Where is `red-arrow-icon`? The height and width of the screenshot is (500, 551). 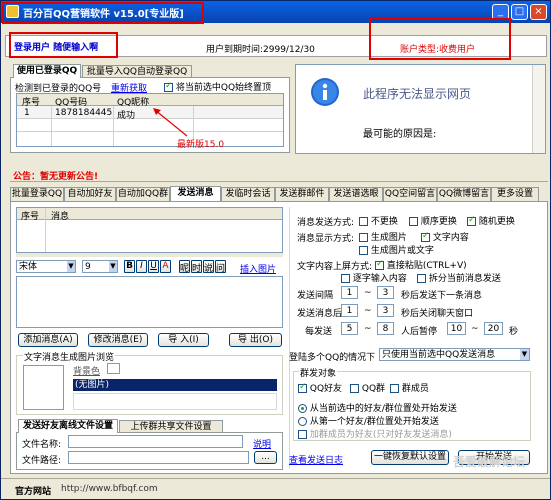
red-arrow-icon is located at coordinates (170, 122).